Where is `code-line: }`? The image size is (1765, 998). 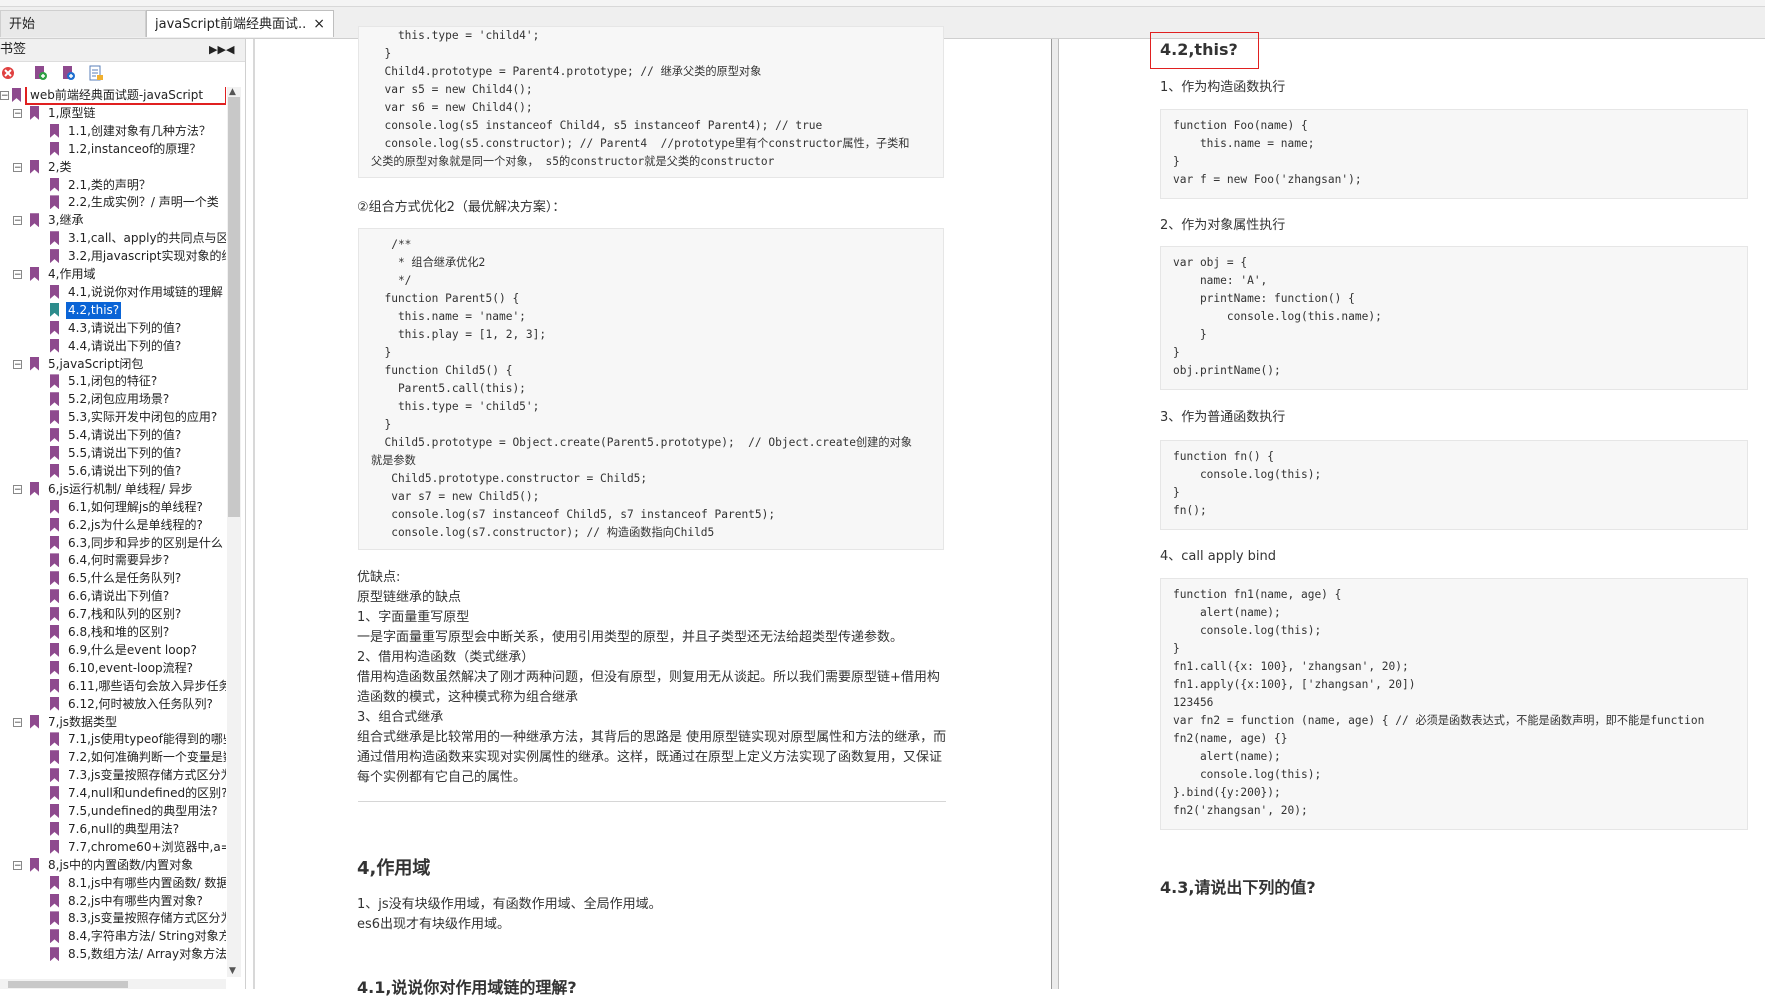 code-line: } is located at coordinates (1190, 334).